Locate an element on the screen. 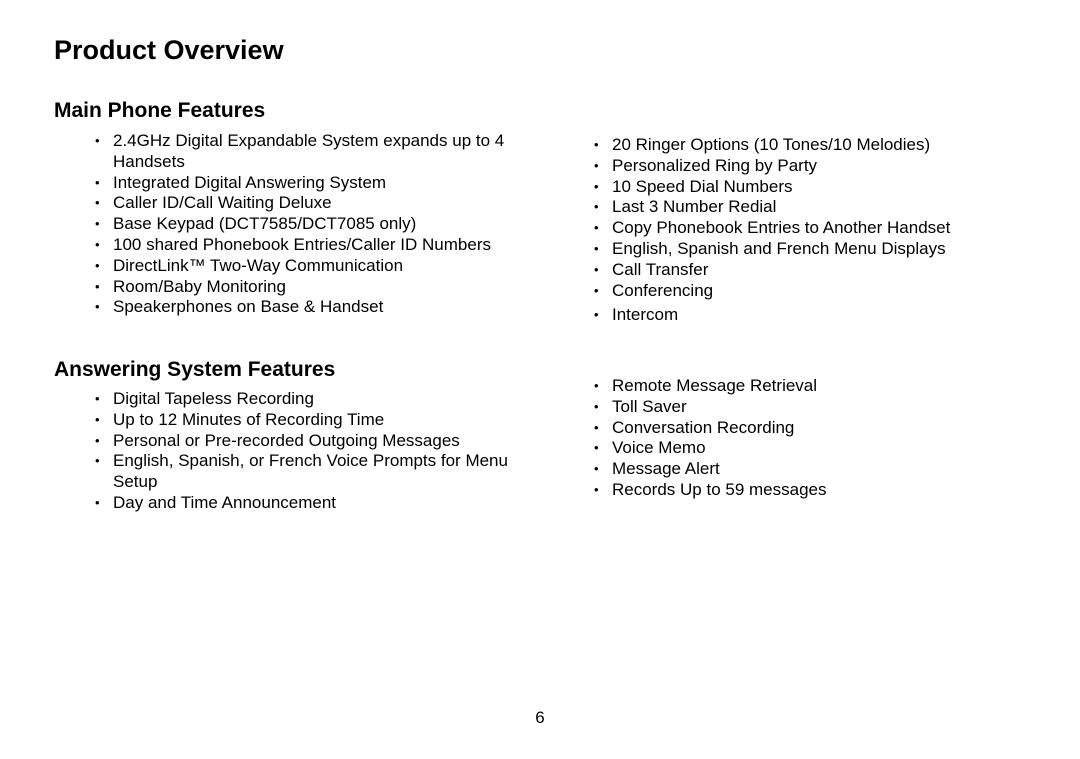 This screenshot has width=1080, height=759. list-item: Records Up to 59 messages is located at coordinates (804, 490).